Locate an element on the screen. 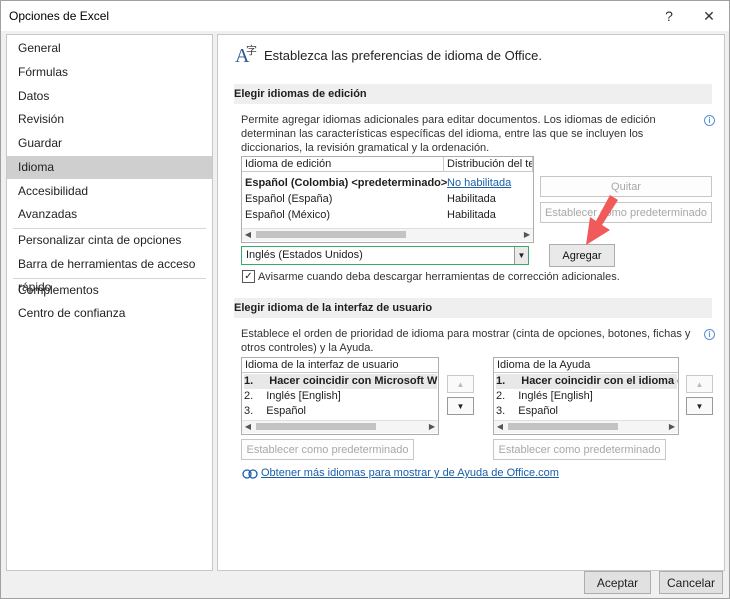 The image size is (730, 599). window-title: Opciones de Excel is located at coordinates (59, 16).